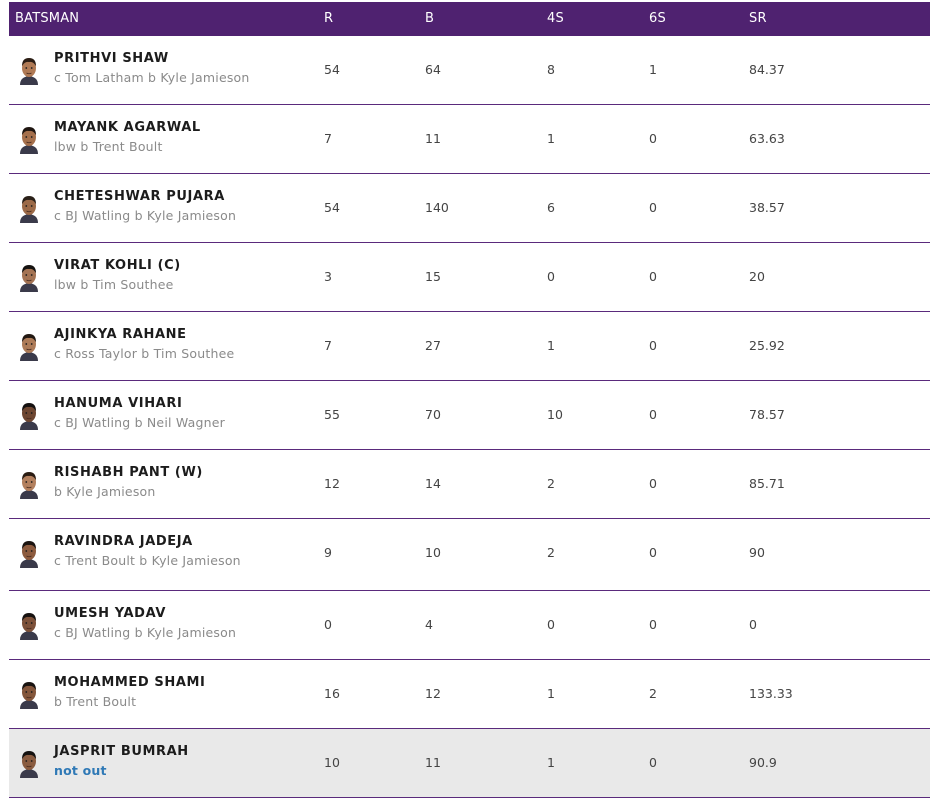  I want to click on runs-cell: 55, so click(332, 414).